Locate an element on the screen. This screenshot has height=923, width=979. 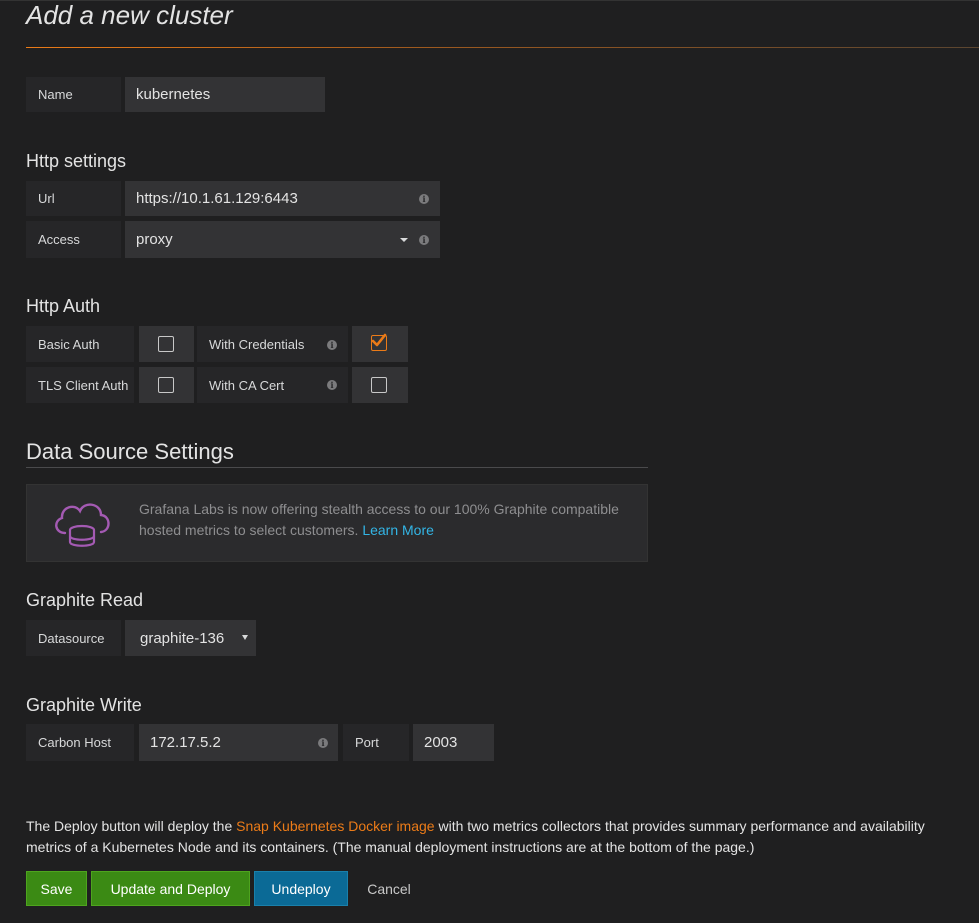
tls-client-auth-checkbox-cell is located at coordinates (166, 385).